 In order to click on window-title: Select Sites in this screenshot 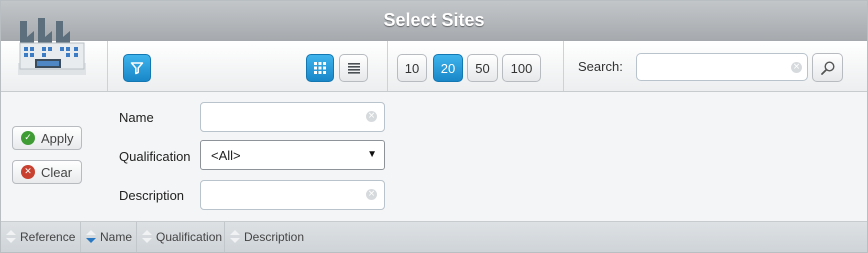, I will do `click(434, 20)`.